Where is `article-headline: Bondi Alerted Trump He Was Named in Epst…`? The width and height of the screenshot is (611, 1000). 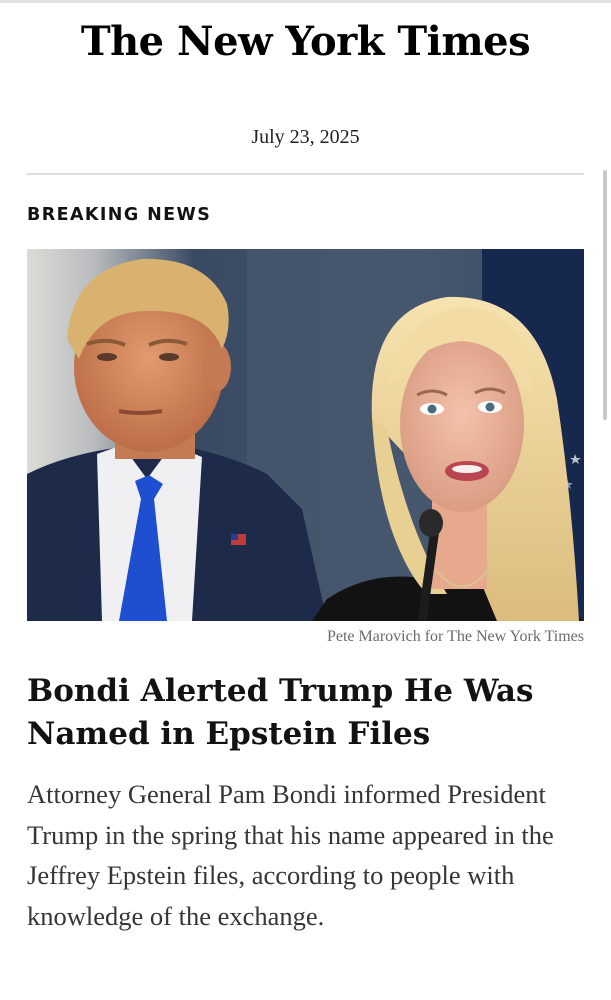
article-headline: Bondi Alerted Trump He Was Named in Epst… is located at coordinates (305, 713).